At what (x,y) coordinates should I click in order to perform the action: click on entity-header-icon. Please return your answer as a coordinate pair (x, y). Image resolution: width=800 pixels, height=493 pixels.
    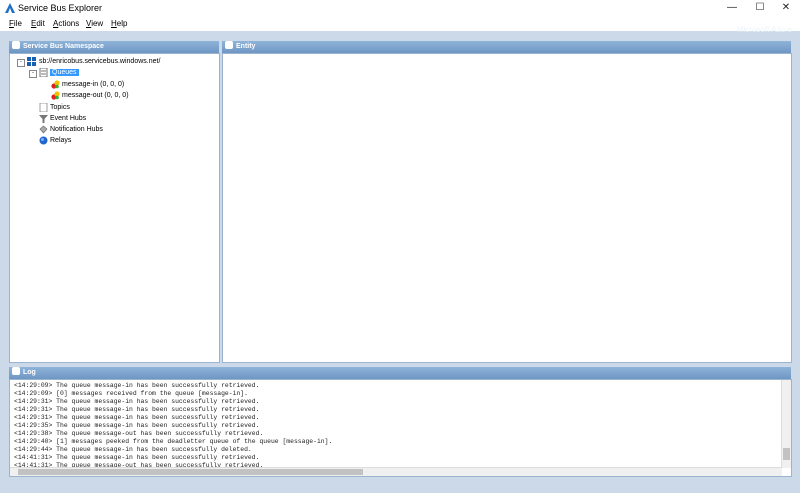
    Looking at the image, I should click on (229, 45).